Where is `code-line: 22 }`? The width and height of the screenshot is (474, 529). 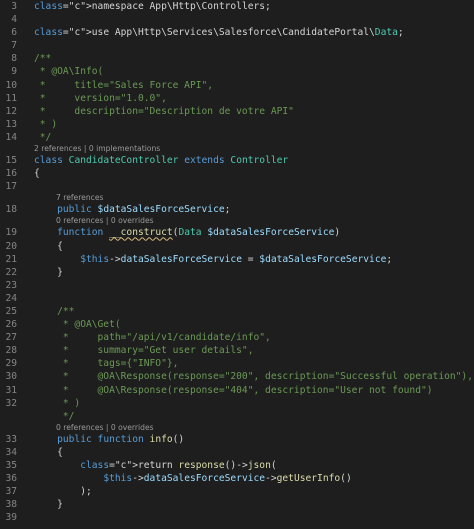
code-line: 22 } is located at coordinates (237, 272).